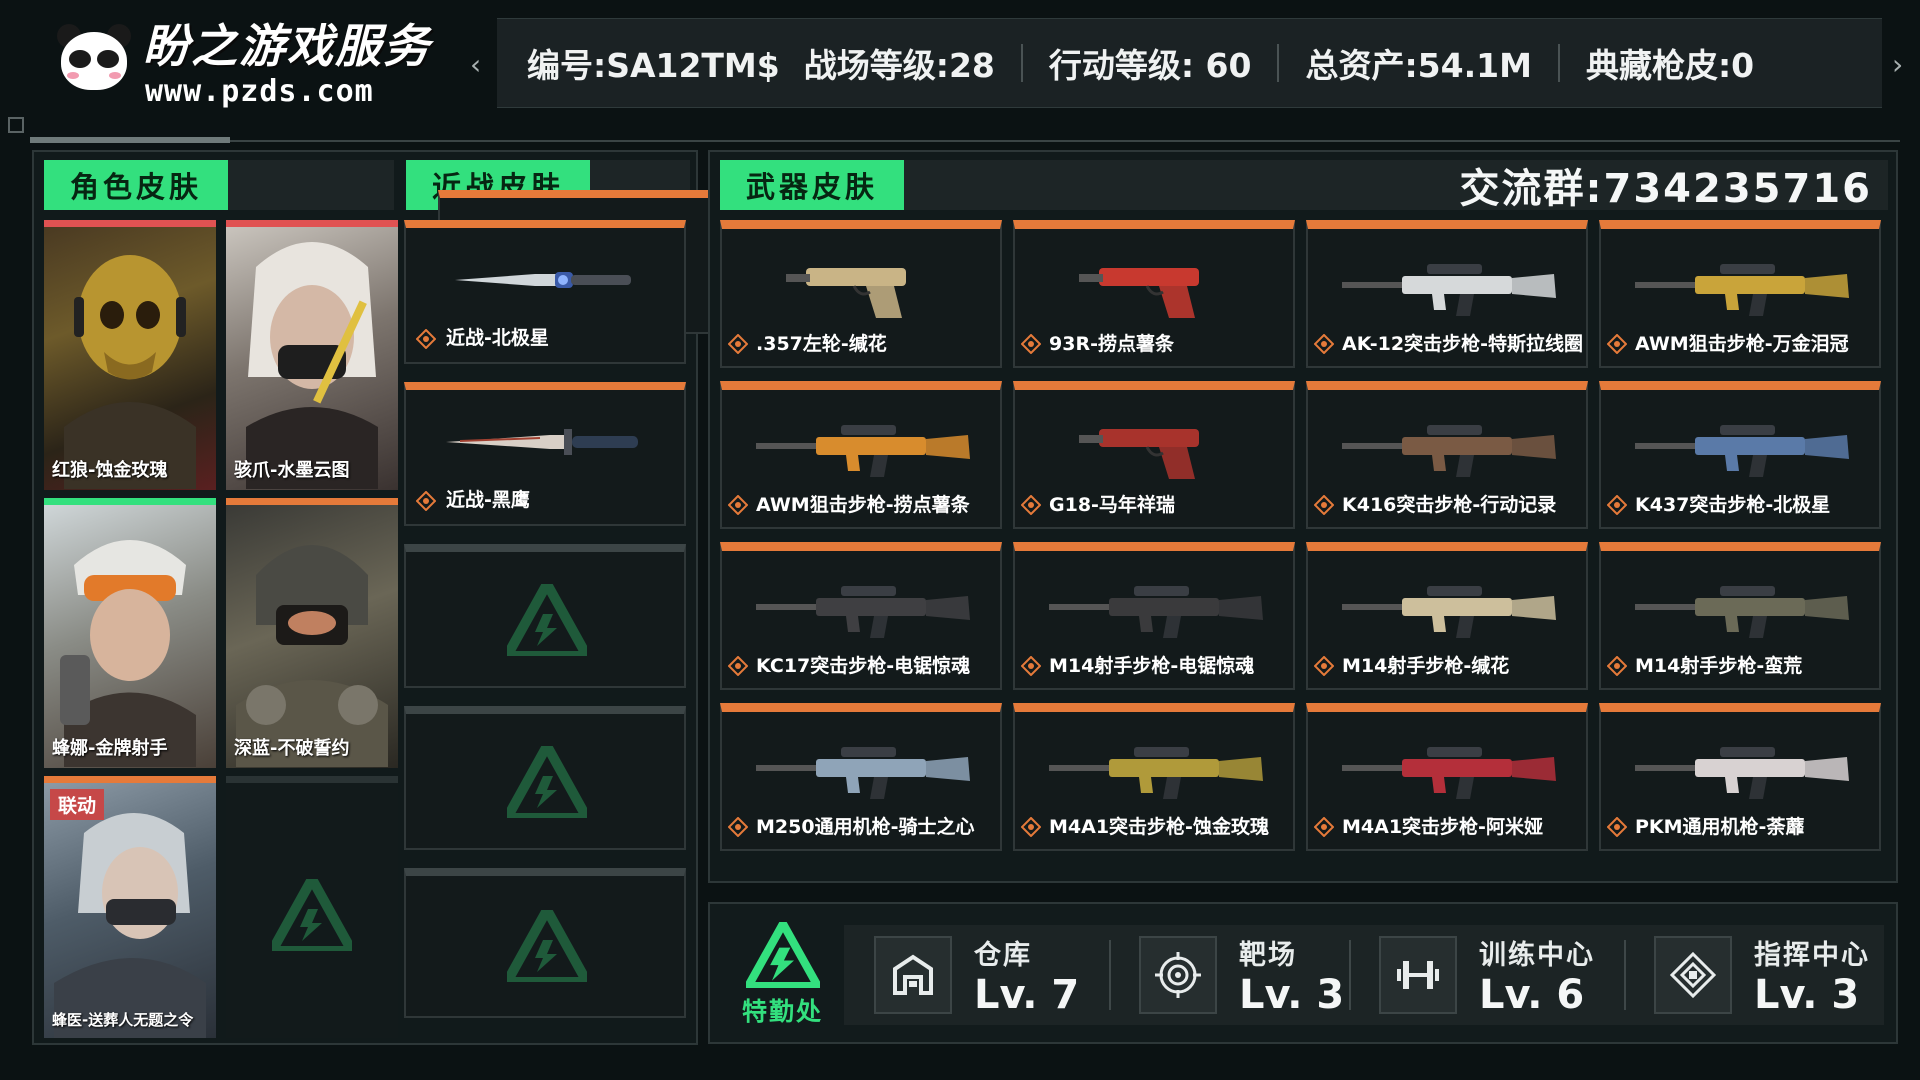 The width and height of the screenshot is (1920, 1080). Describe the element at coordinates (123, 1020) in the screenshot. I see `character-name: 蜂医-送葬人无题之令` at that location.